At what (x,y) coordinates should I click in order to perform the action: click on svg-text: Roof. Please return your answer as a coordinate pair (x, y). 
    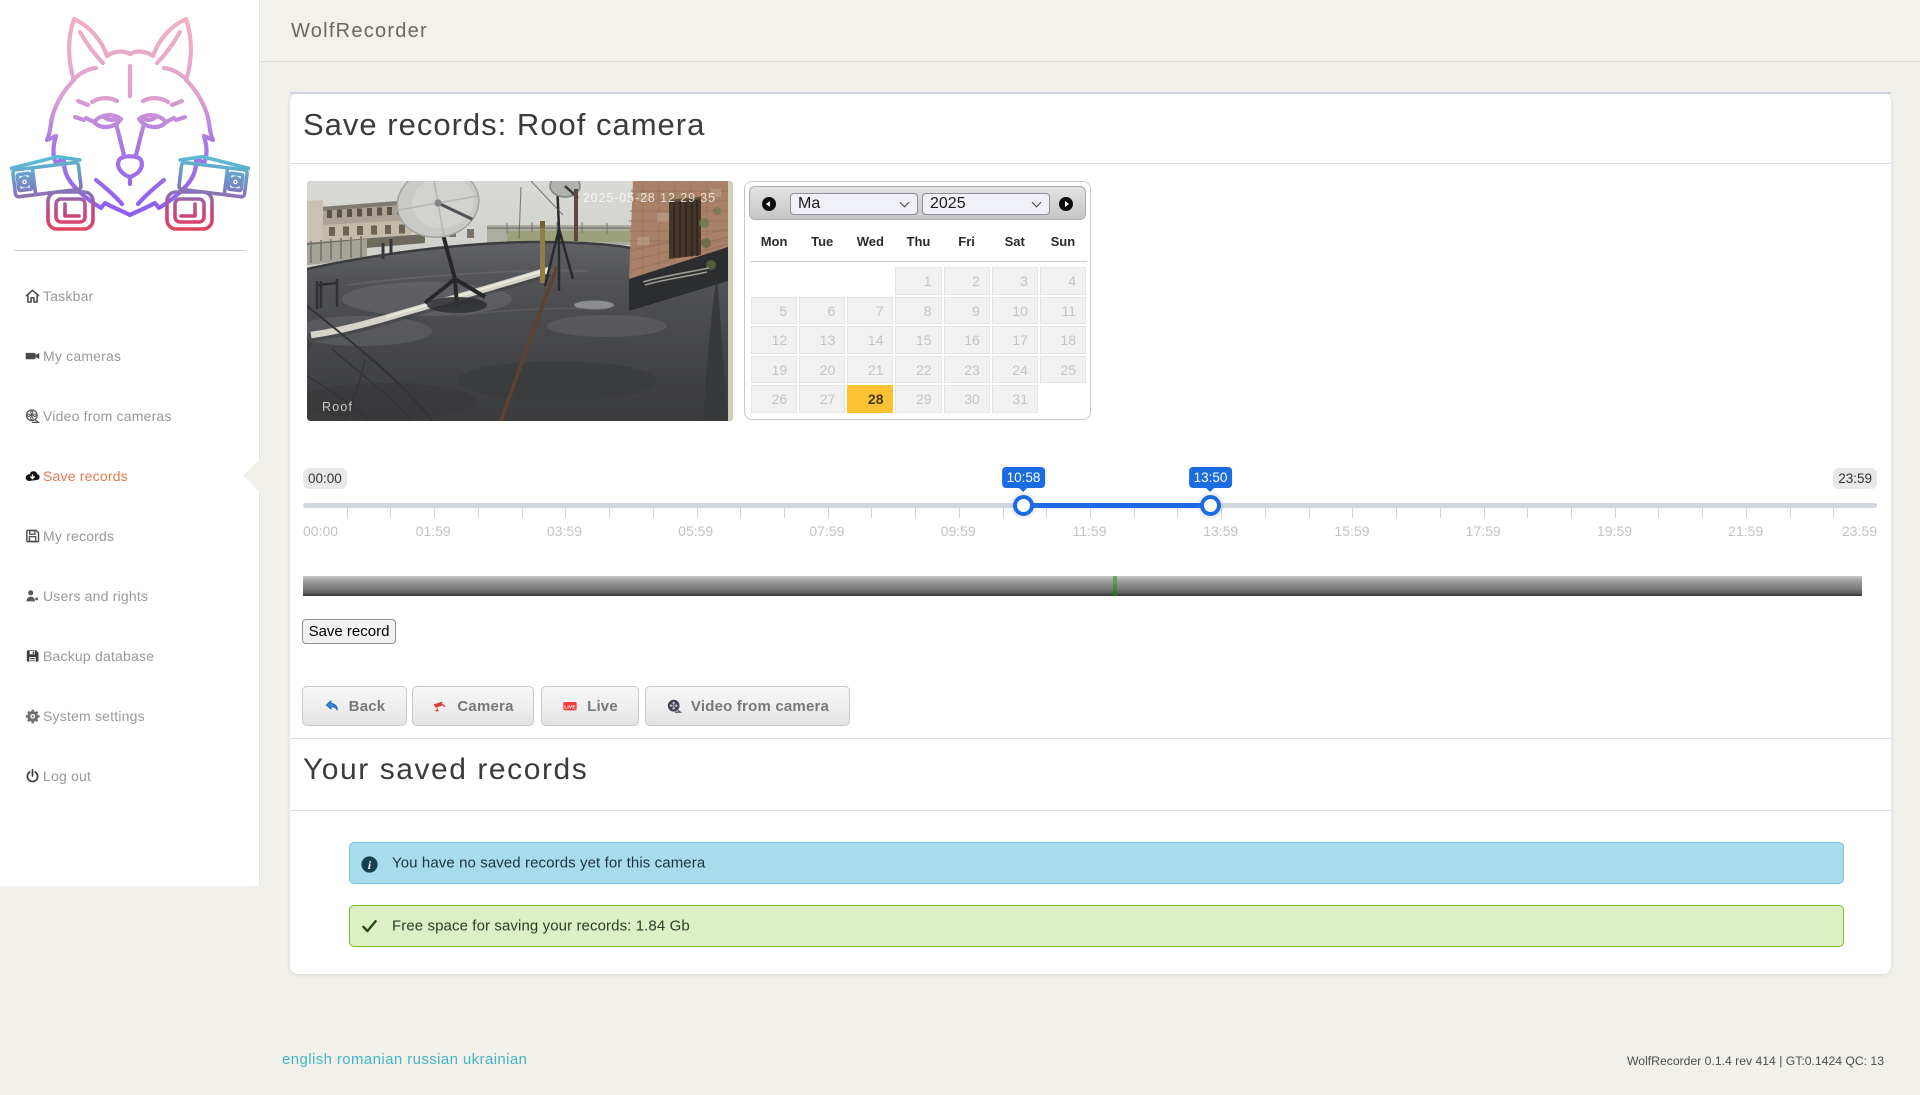
    Looking at the image, I should click on (337, 407).